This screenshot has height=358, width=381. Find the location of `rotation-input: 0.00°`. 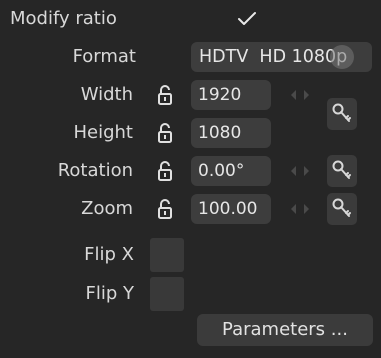

rotation-input: 0.00° is located at coordinates (231, 171).